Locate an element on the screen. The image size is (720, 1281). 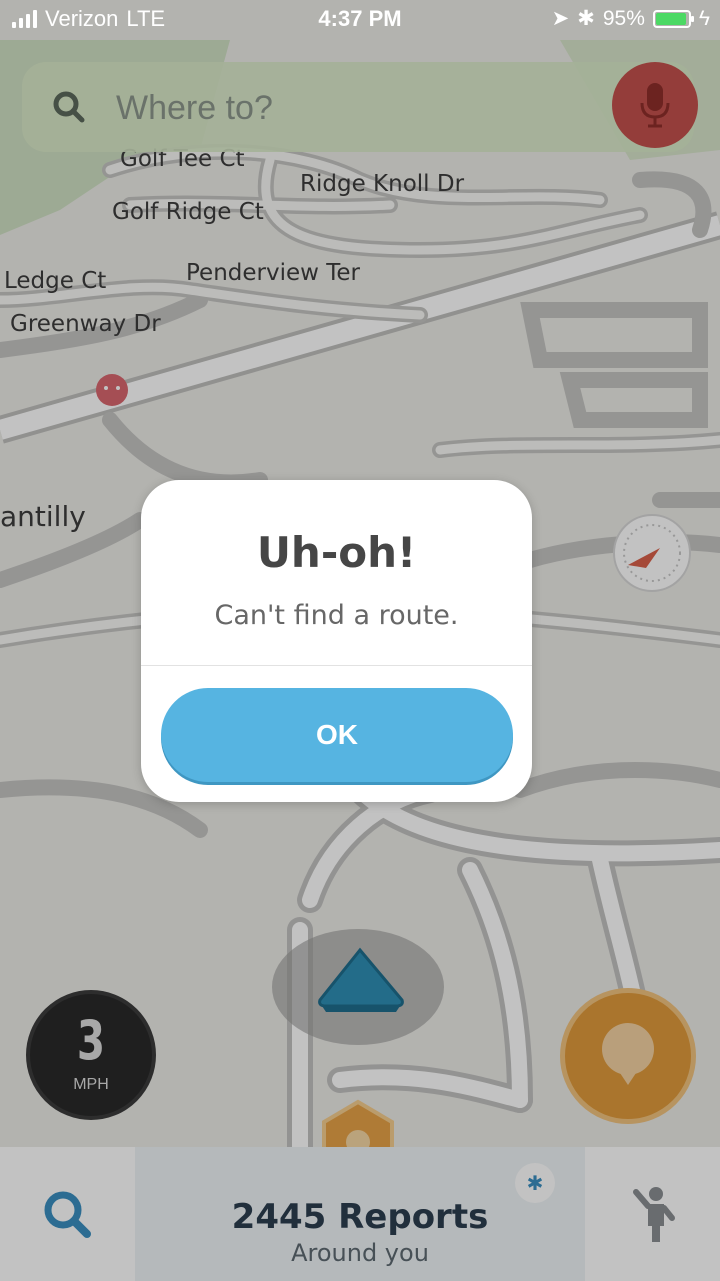
dialog-title: Uh-oh! is located at coordinates (336, 552).